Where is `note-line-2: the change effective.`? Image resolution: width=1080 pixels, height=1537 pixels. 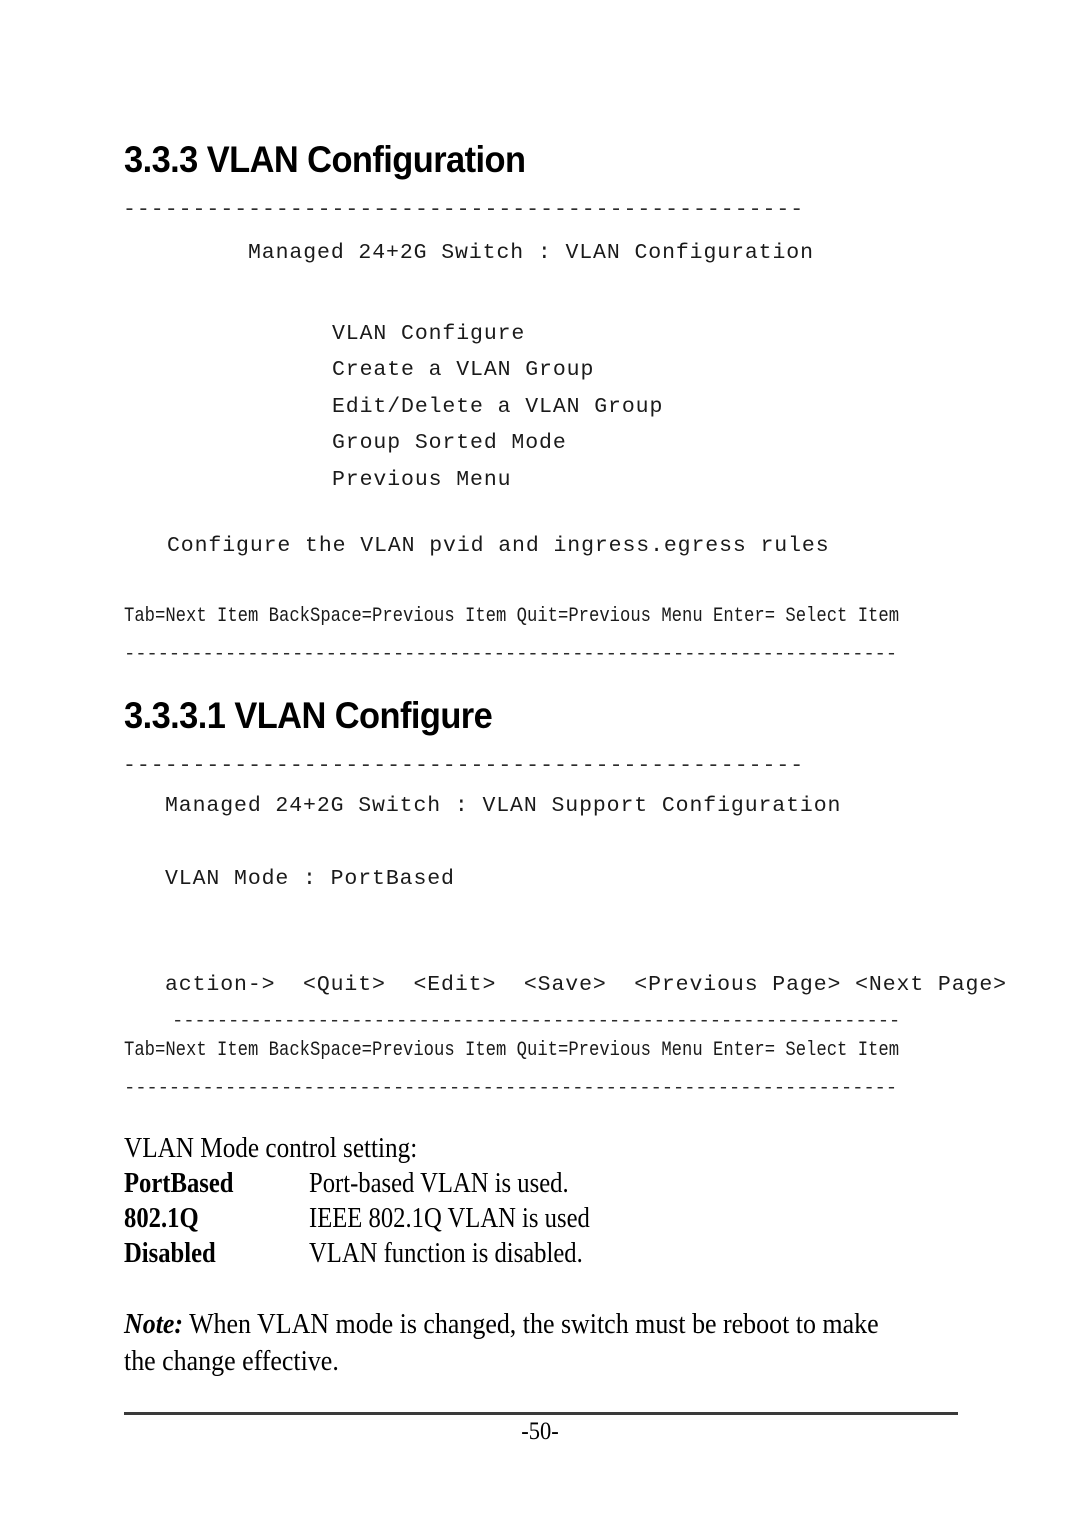
note-line-2: the change effective. is located at coordinates (231, 1361).